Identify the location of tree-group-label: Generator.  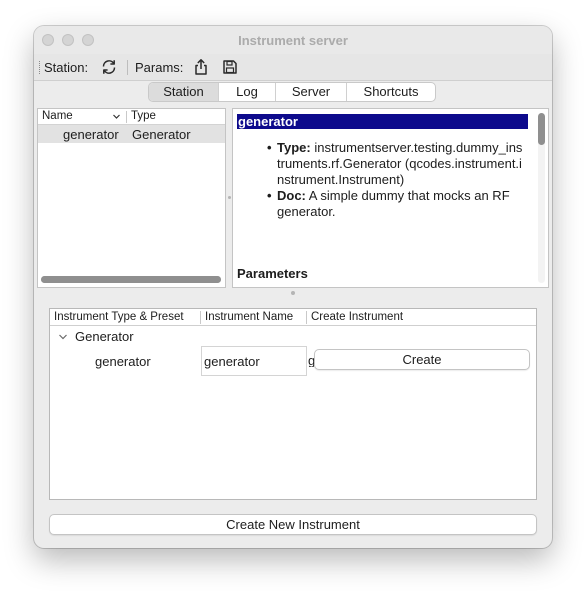
(104, 336).